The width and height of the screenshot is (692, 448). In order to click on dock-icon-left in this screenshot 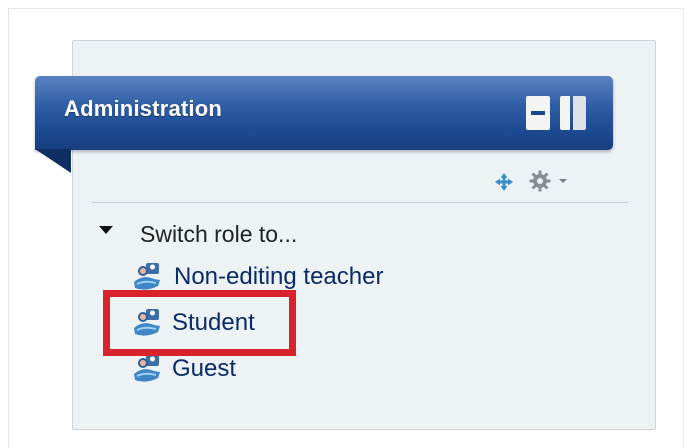, I will do `click(565, 113)`.